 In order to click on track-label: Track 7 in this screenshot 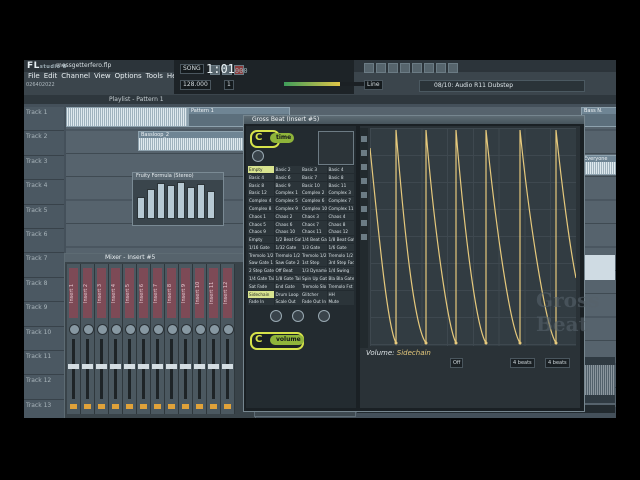, I will do `click(44, 265)`.